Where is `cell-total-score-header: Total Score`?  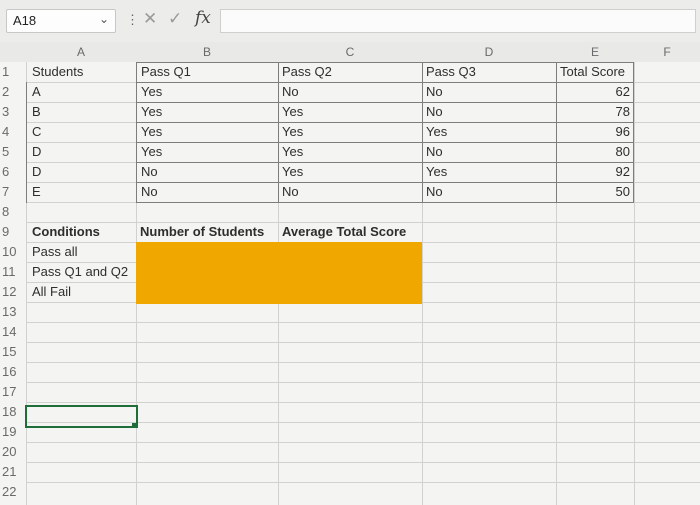 cell-total-score-header: Total Score is located at coordinates (592, 71).